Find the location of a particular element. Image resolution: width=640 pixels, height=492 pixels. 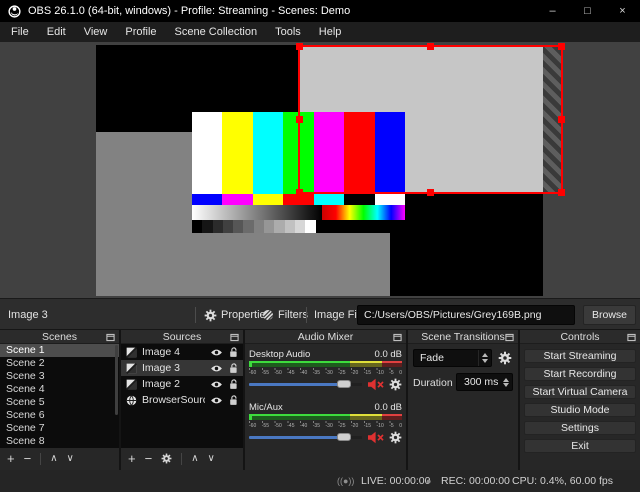

handle-top-center is located at coordinates (430, 46).